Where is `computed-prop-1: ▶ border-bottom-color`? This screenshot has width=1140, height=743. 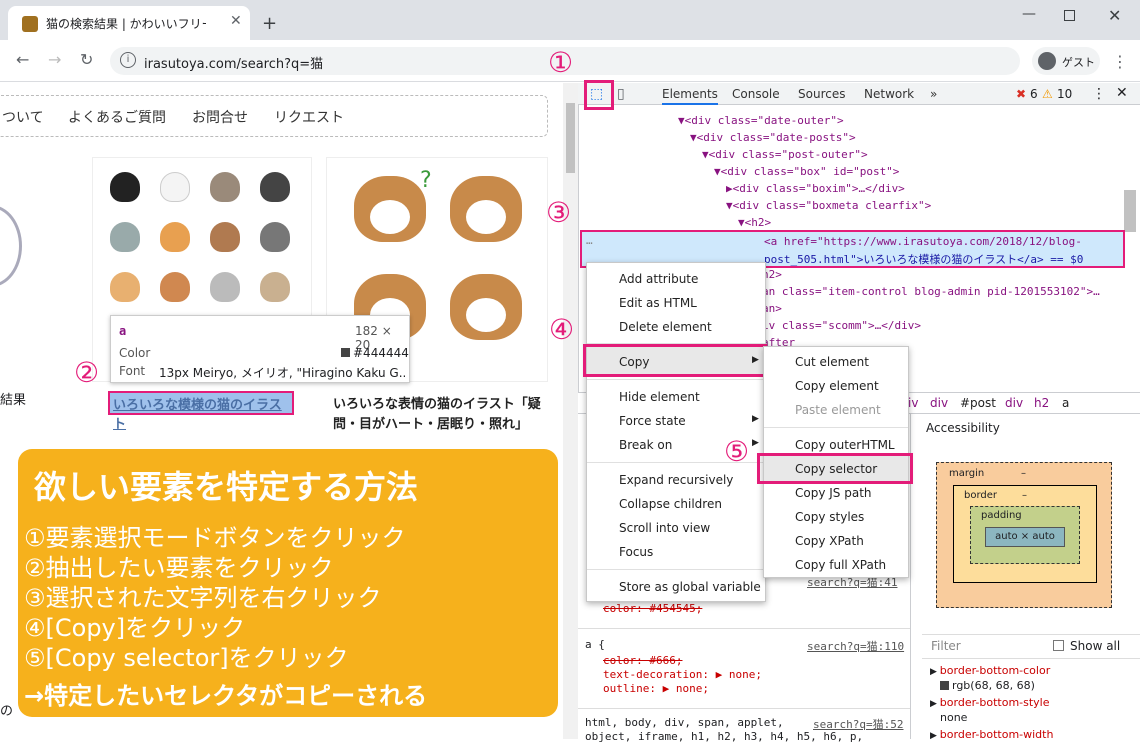 computed-prop-1: ▶ border-bottom-color is located at coordinates (990, 670).